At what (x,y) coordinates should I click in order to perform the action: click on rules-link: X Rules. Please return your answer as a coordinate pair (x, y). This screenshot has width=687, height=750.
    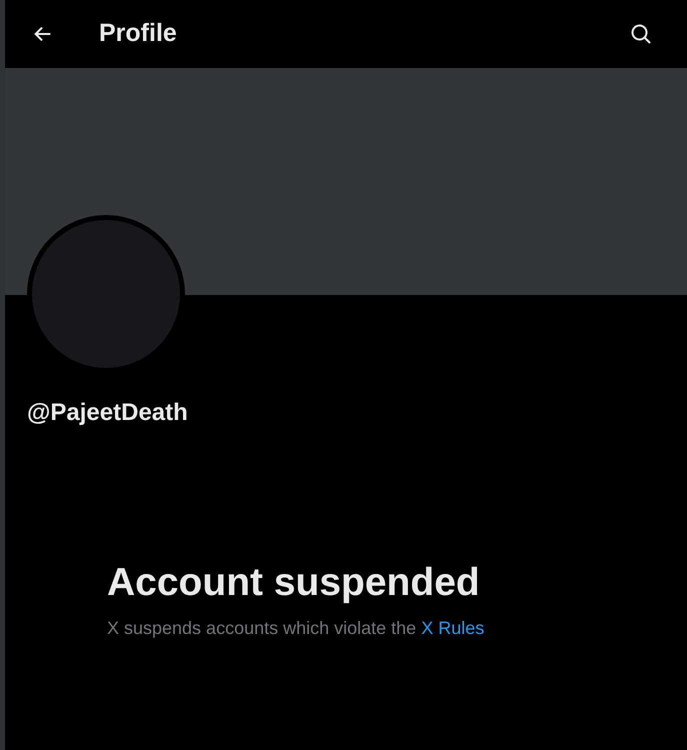
    Looking at the image, I should click on (452, 628).